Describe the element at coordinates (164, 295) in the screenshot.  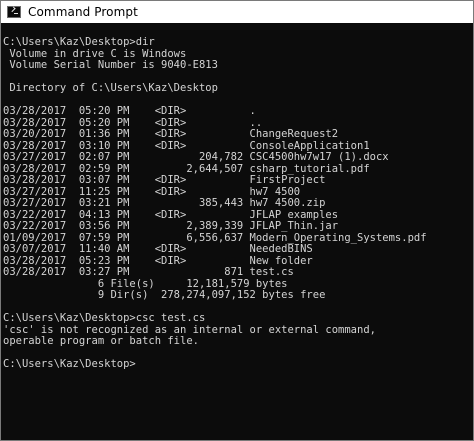
I see `console-line: 9 Dir(s) 278,274,097,152 bytes free` at that location.